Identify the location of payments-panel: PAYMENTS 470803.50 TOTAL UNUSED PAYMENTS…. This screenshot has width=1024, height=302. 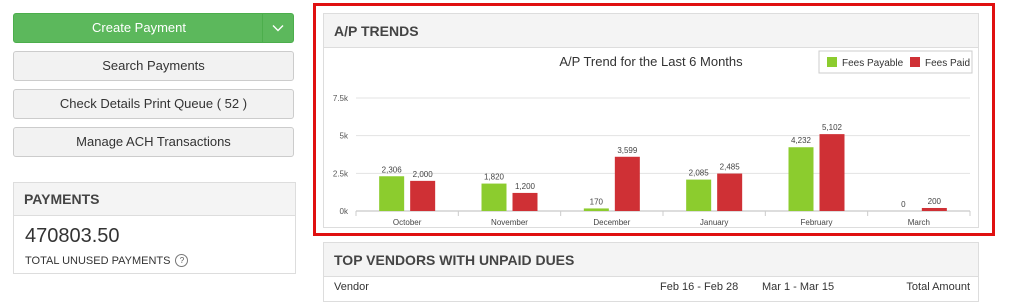
(154, 228).